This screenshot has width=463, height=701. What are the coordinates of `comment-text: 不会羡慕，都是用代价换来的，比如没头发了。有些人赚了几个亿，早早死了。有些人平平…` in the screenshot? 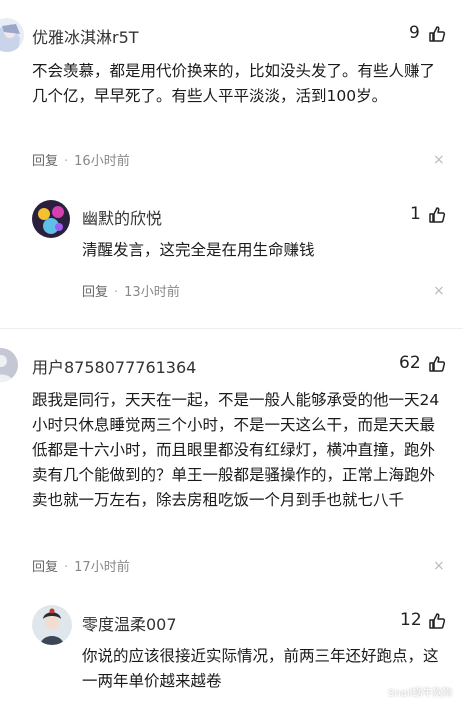 It's located at (234, 83).